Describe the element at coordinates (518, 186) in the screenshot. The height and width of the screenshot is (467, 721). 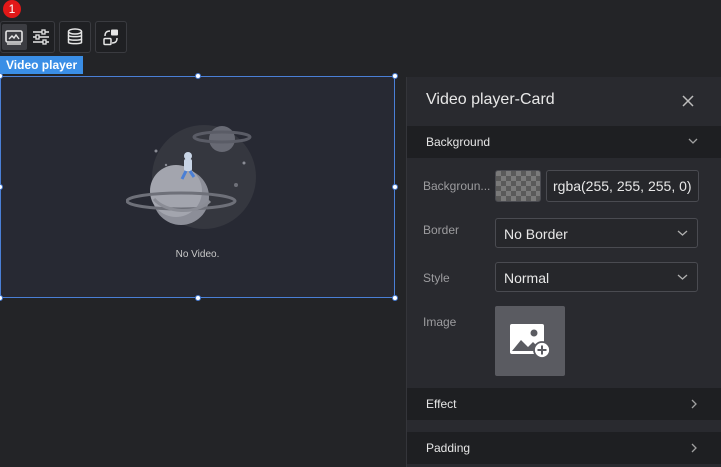
I see `background-color-swatch` at that location.